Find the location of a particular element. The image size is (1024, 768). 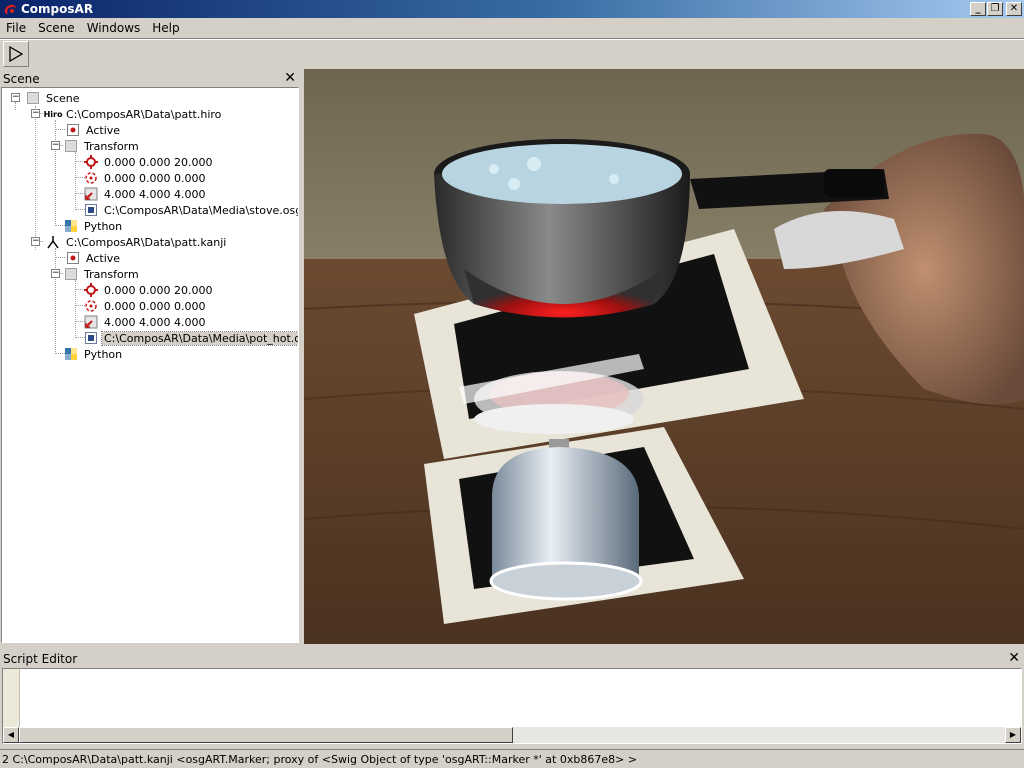

menu-help: Help is located at coordinates (165, 28).